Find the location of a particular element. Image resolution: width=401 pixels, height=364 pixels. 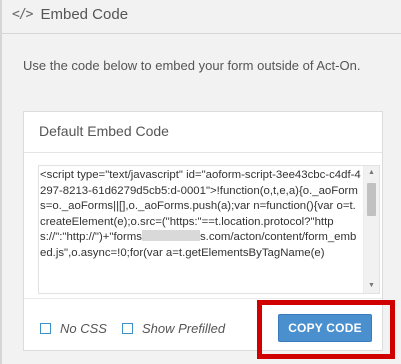

panel-left-border is located at coordinates (1, 182).